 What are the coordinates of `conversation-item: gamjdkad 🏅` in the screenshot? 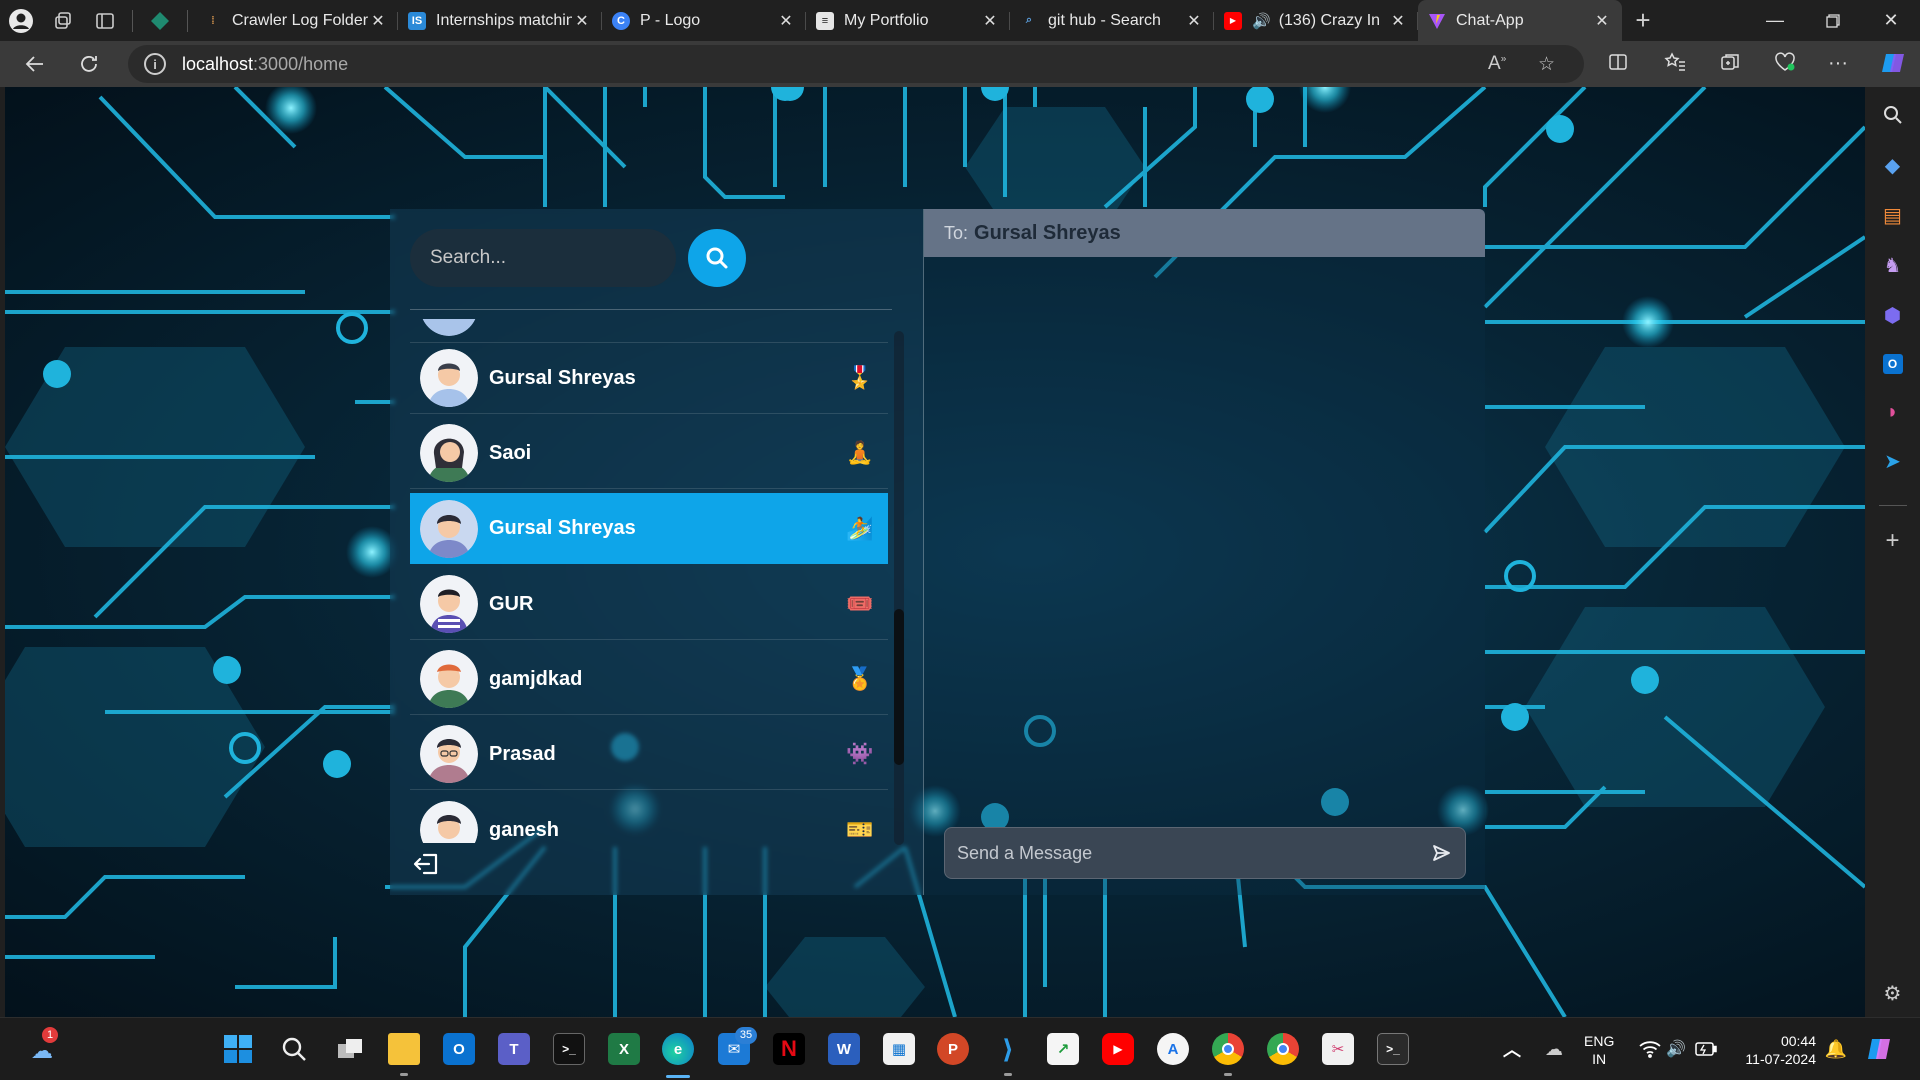 It's located at (649, 679).